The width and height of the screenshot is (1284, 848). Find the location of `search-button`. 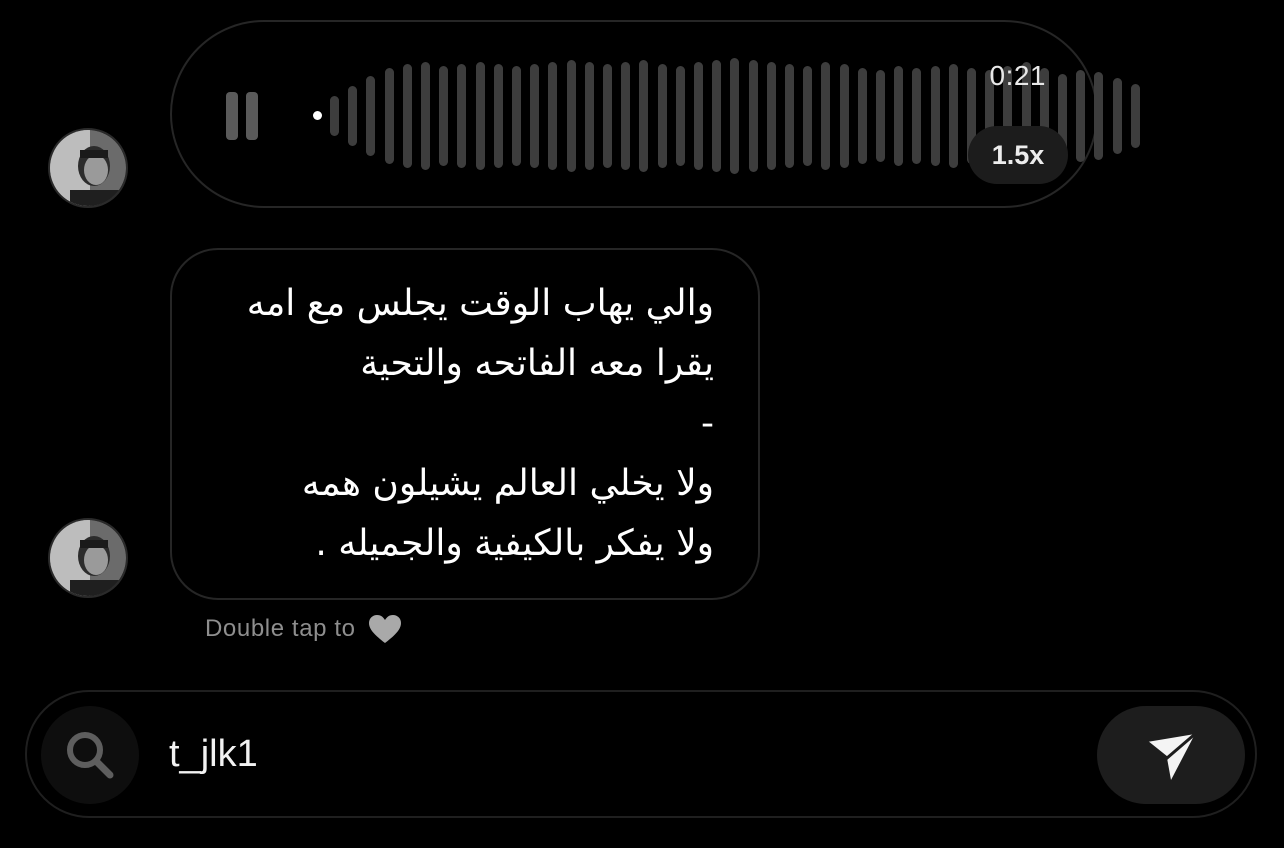

search-button is located at coordinates (90, 755).